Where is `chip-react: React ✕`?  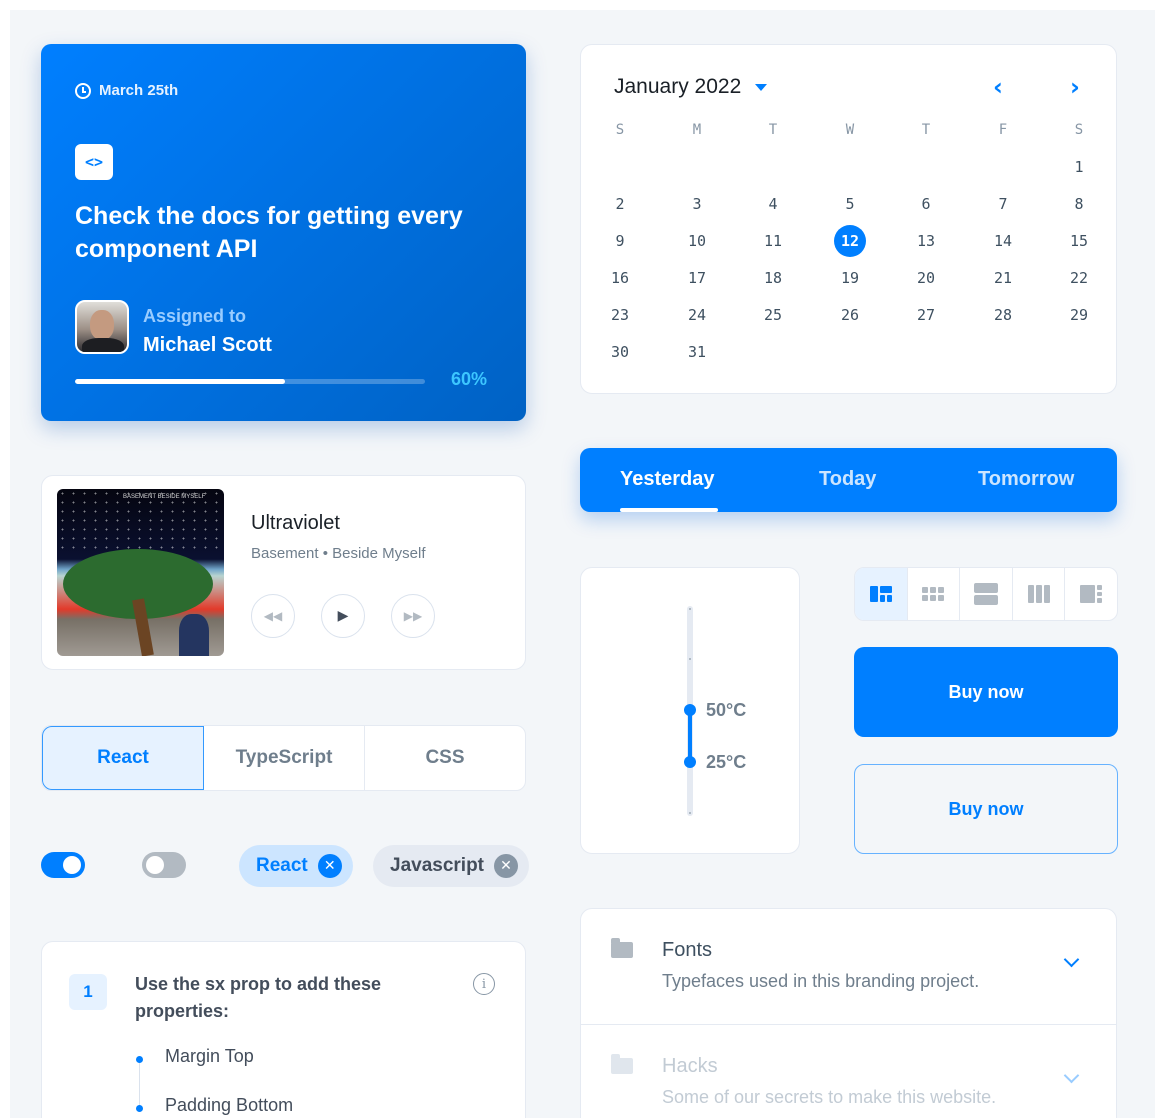
chip-react: React ✕ is located at coordinates (296, 866).